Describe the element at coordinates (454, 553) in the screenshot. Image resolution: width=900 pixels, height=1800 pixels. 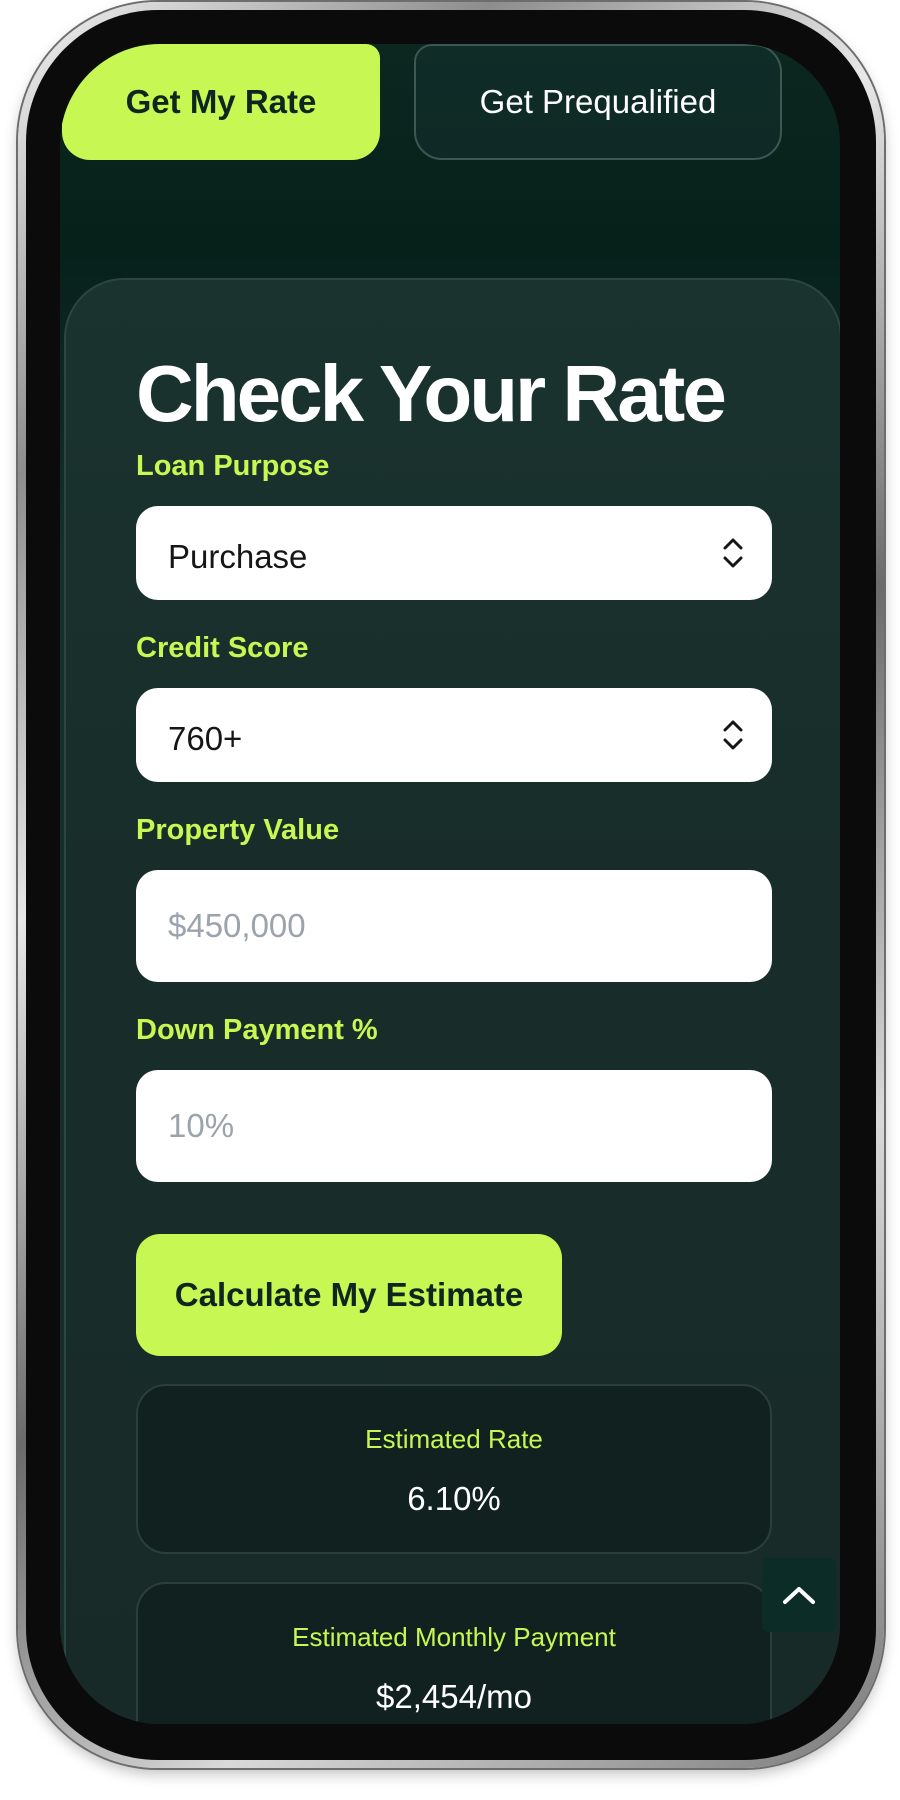
I see `loan-purpose-select: Purchase` at that location.